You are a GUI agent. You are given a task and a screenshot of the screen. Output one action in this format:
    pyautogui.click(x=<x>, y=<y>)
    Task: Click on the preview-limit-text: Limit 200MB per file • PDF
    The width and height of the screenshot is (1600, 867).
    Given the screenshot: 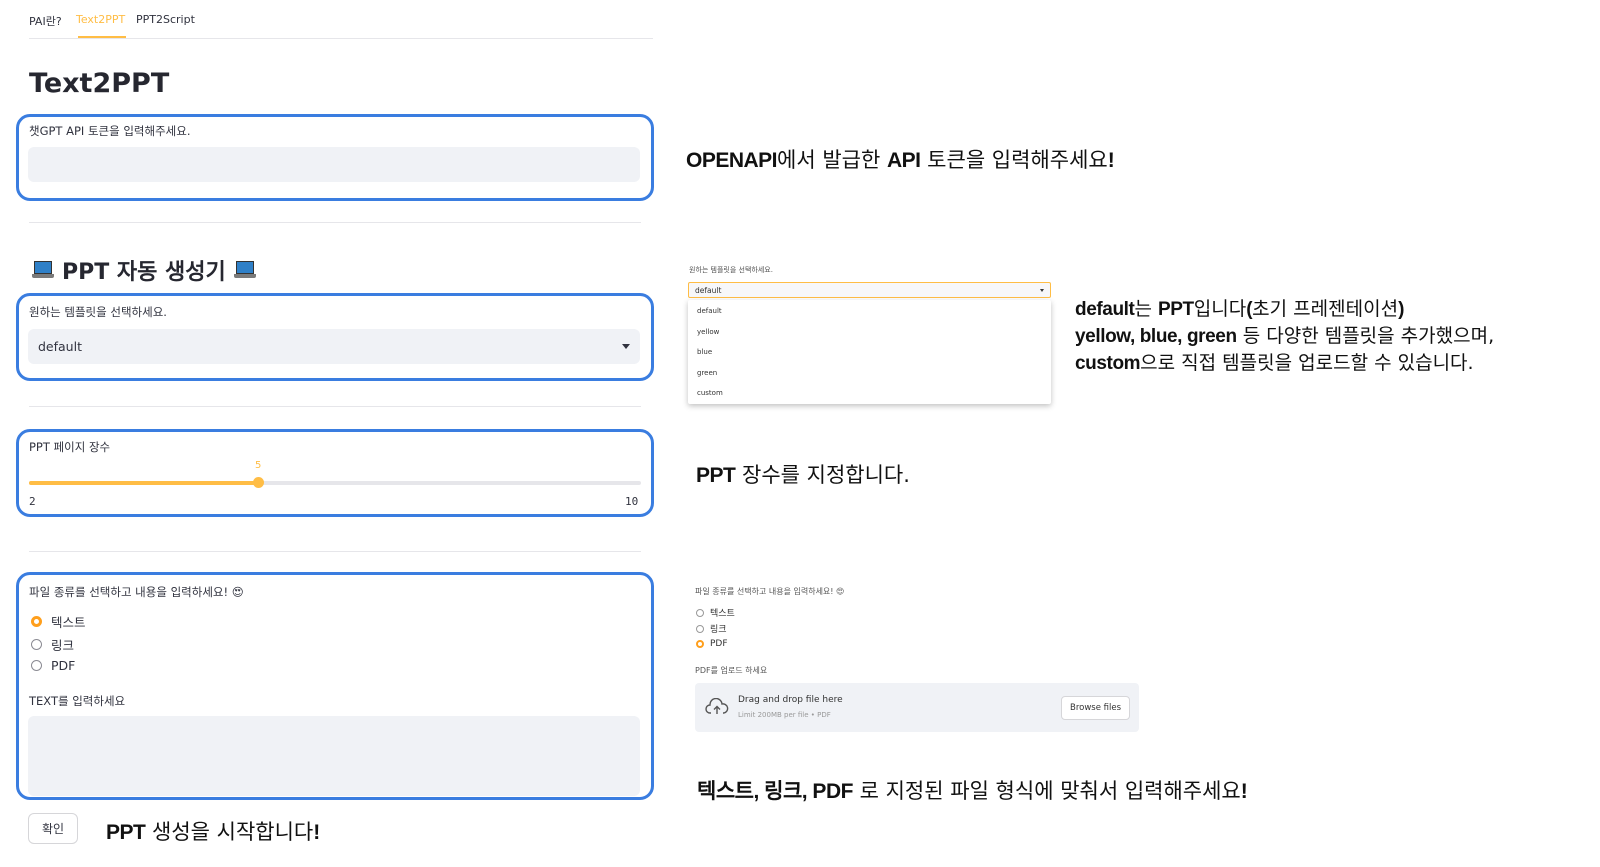 What is the action you would take?
    pyautogui.click(x=784, y=715)
    